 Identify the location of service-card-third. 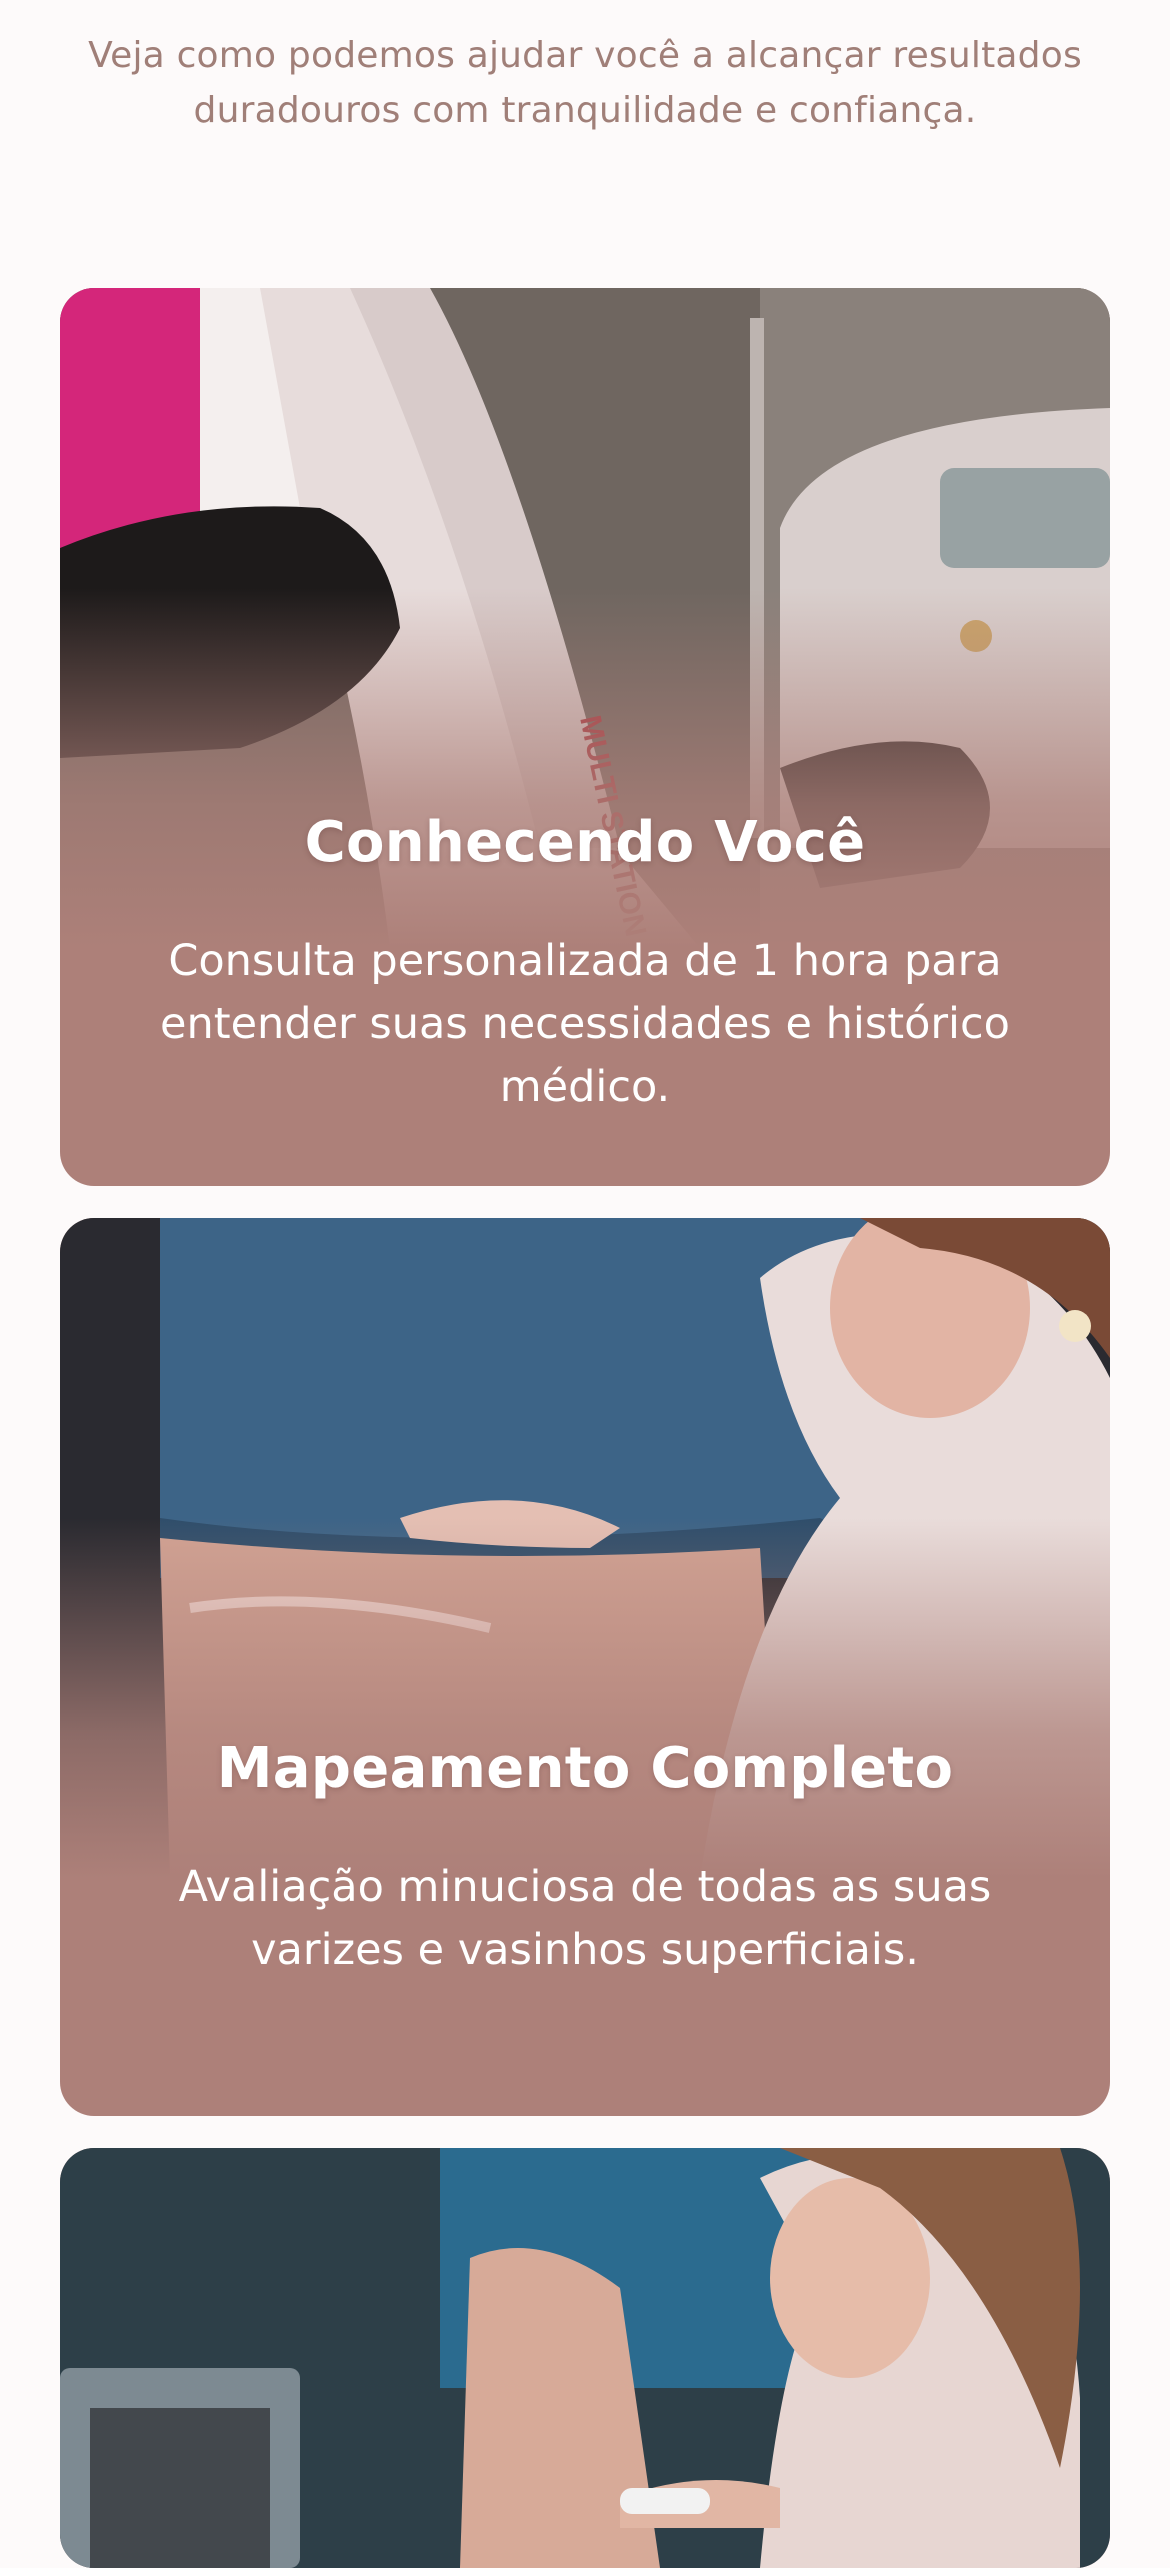
(585, 2358).